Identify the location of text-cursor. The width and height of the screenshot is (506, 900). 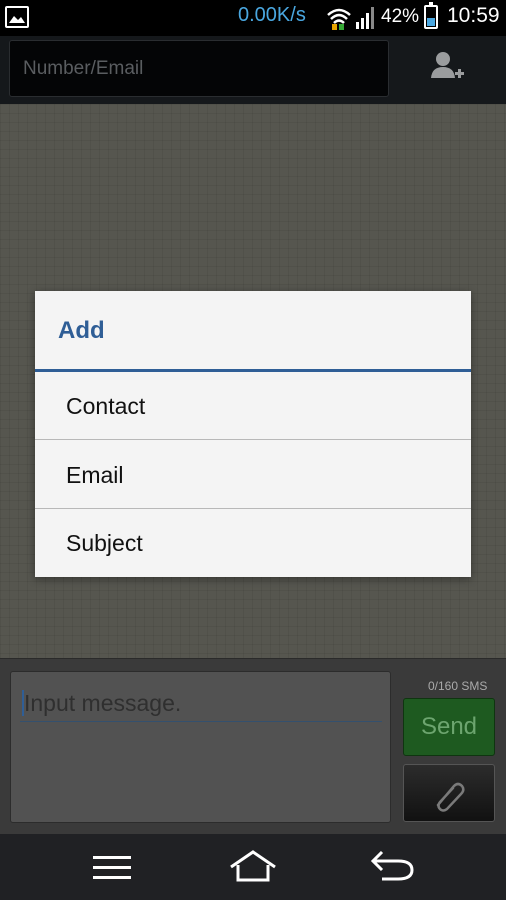
(23, 703).